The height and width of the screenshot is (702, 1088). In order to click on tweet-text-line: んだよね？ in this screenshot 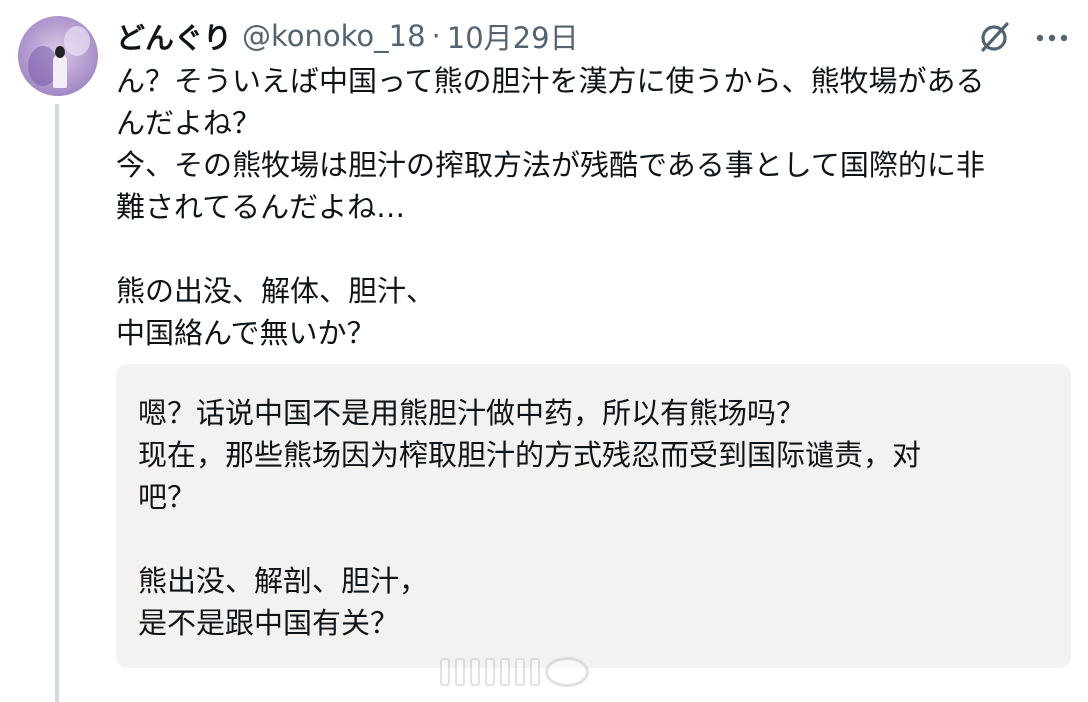, I will do `click(189, 123)`.